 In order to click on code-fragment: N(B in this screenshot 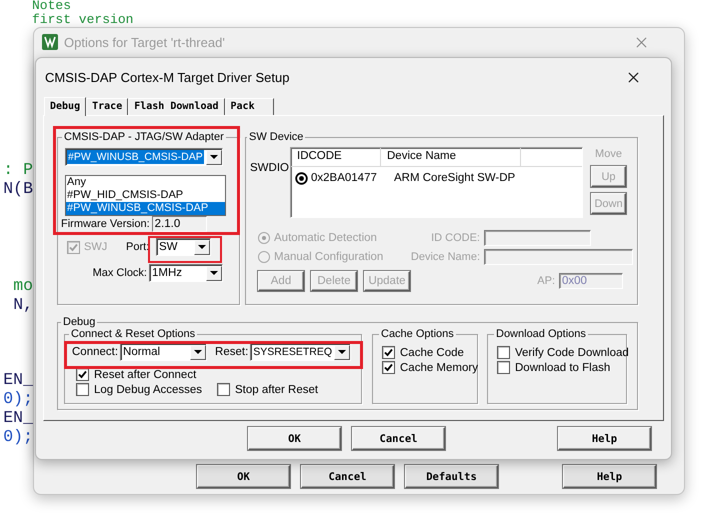, I will do `click(18, 188)`.